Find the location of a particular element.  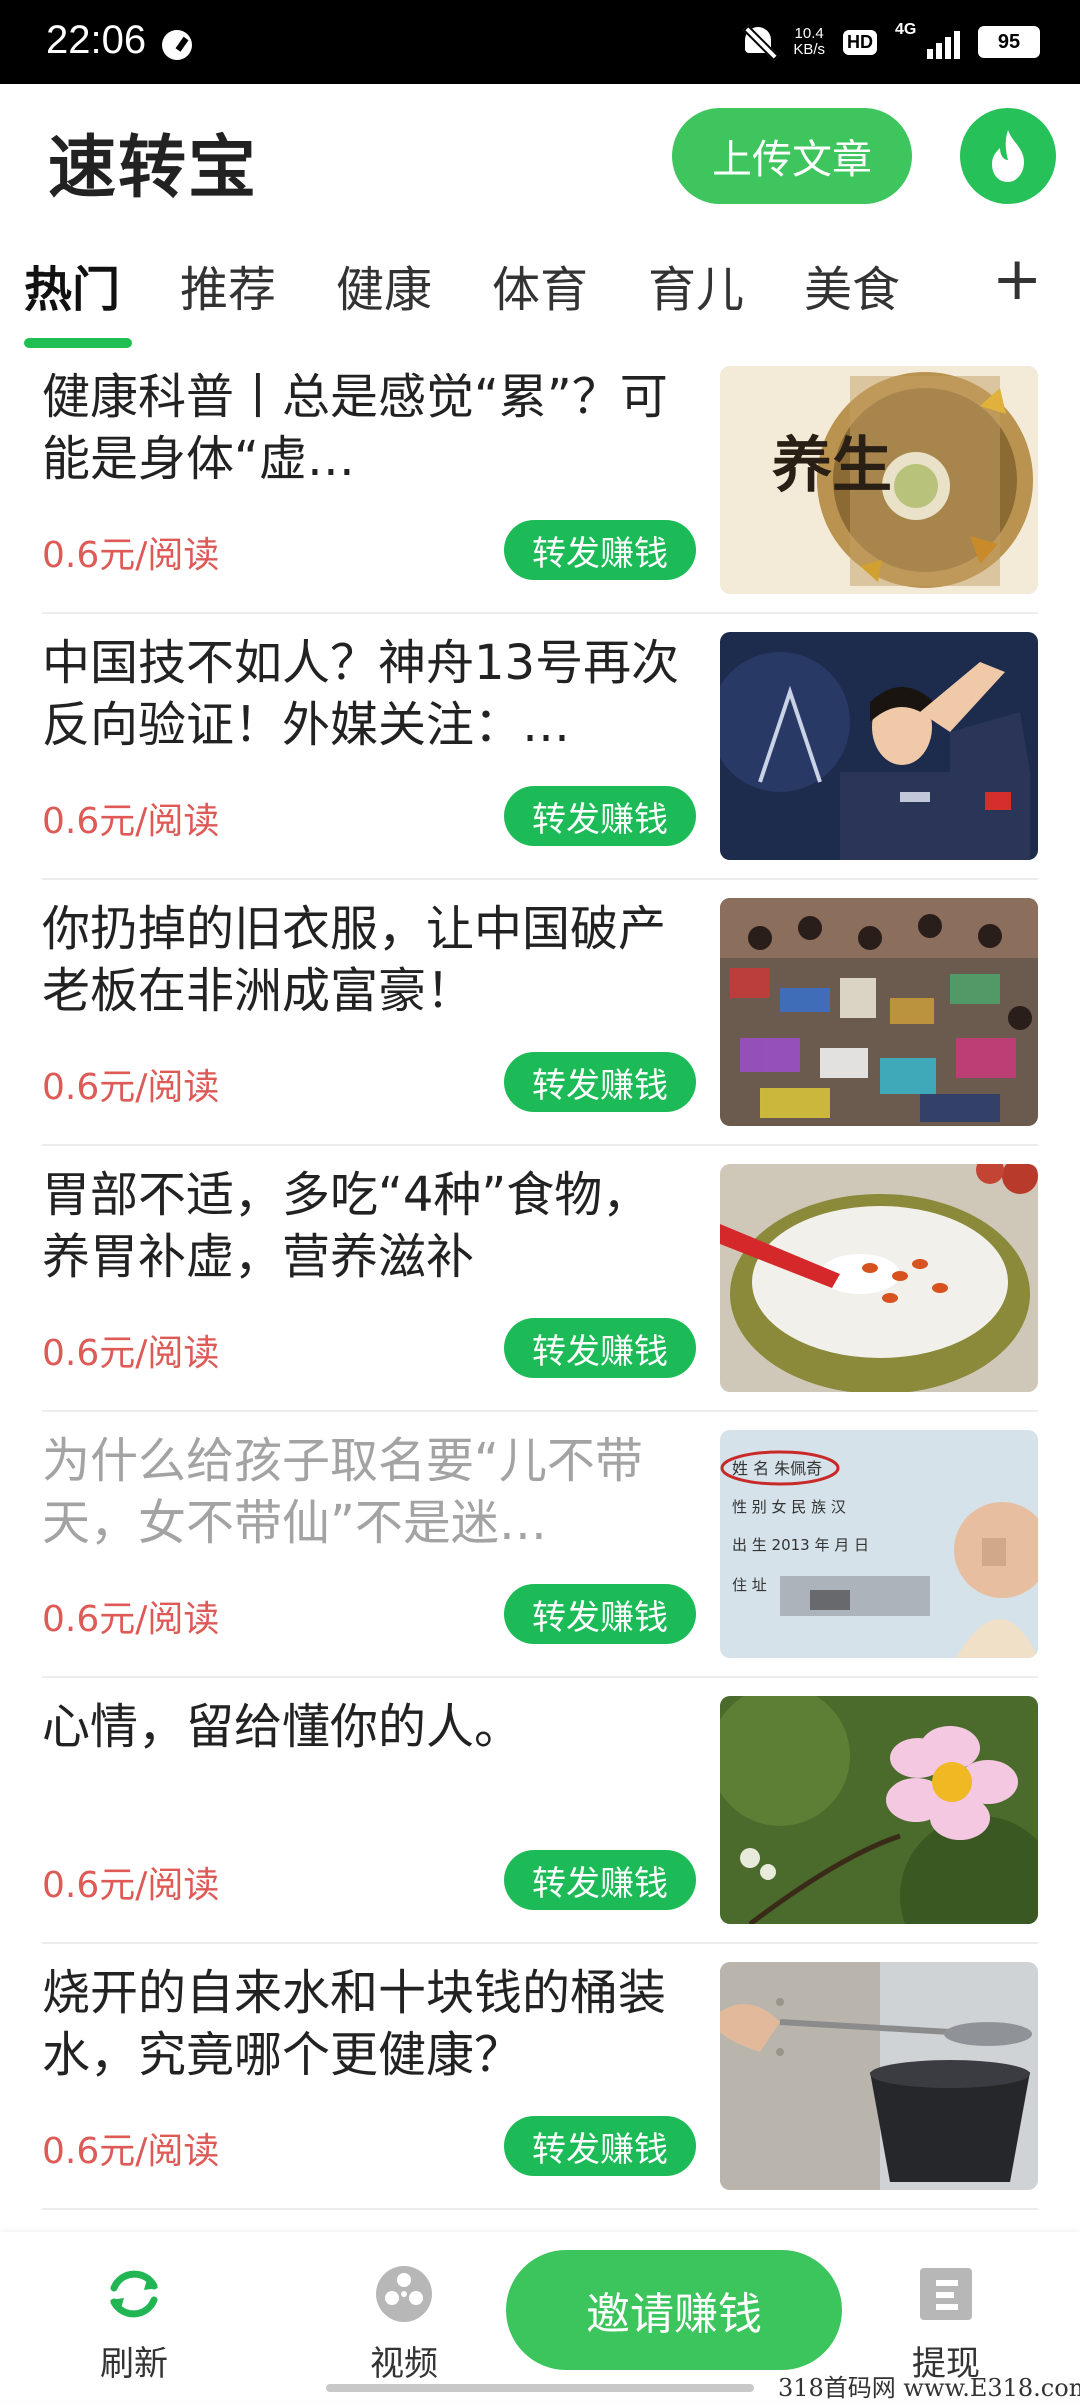

refresh-icon is located at coordinates (134, 2294).